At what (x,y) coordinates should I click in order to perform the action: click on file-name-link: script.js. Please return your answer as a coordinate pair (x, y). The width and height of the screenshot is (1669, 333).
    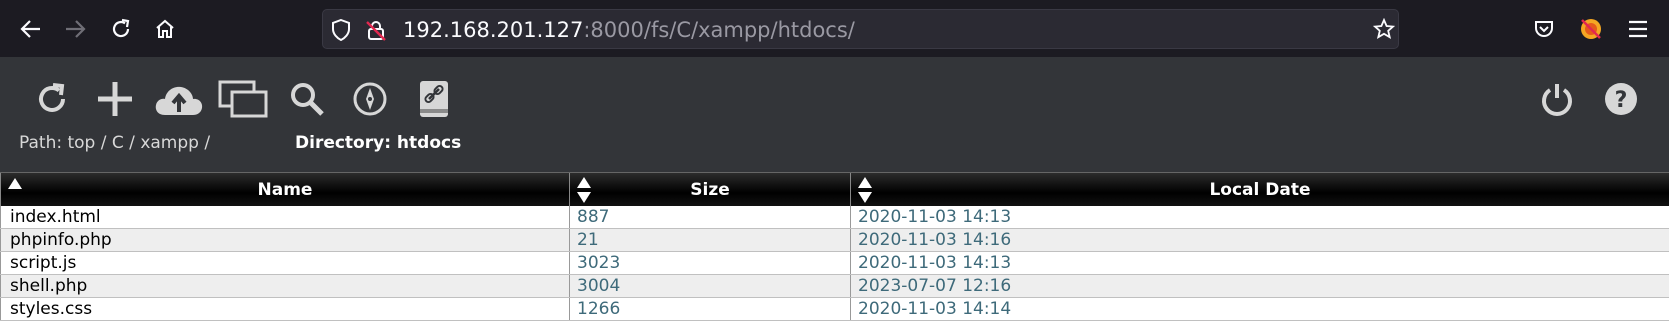
    Looking at the image, I should click on (285, 263).